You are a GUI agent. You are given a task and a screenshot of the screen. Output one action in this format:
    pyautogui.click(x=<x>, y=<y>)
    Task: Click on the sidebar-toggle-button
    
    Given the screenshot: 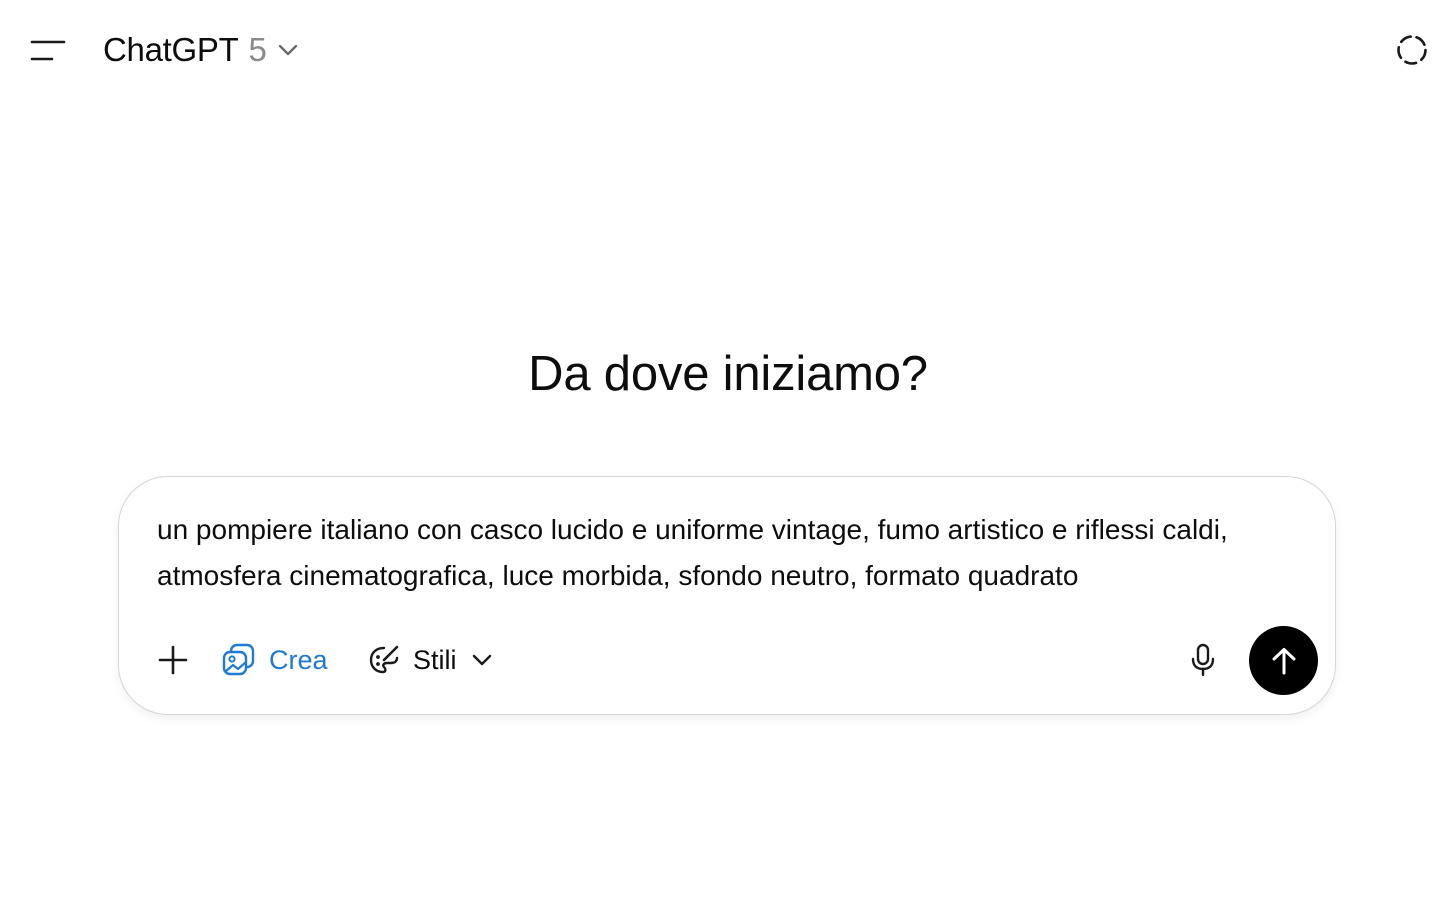 What is the action you would take?
    pyautogui.click(x=48, y=50)
    